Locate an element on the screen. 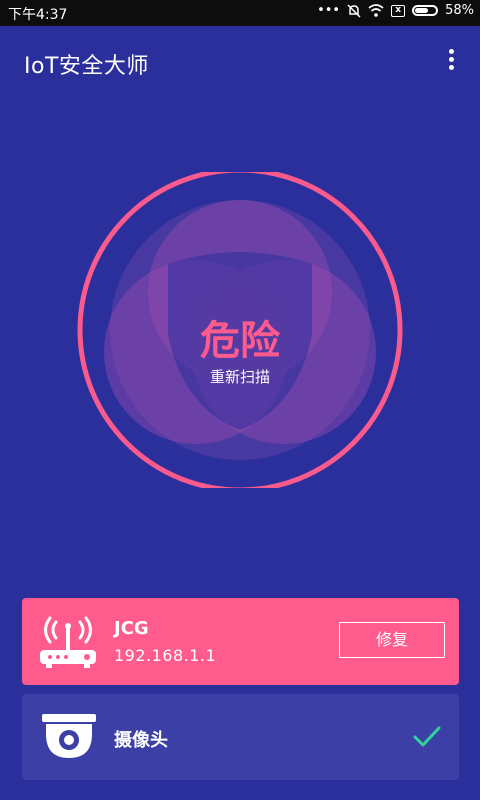 The image size is (480, 800). rescan-button: 重新扫描 is located at coordinates (240, 376).